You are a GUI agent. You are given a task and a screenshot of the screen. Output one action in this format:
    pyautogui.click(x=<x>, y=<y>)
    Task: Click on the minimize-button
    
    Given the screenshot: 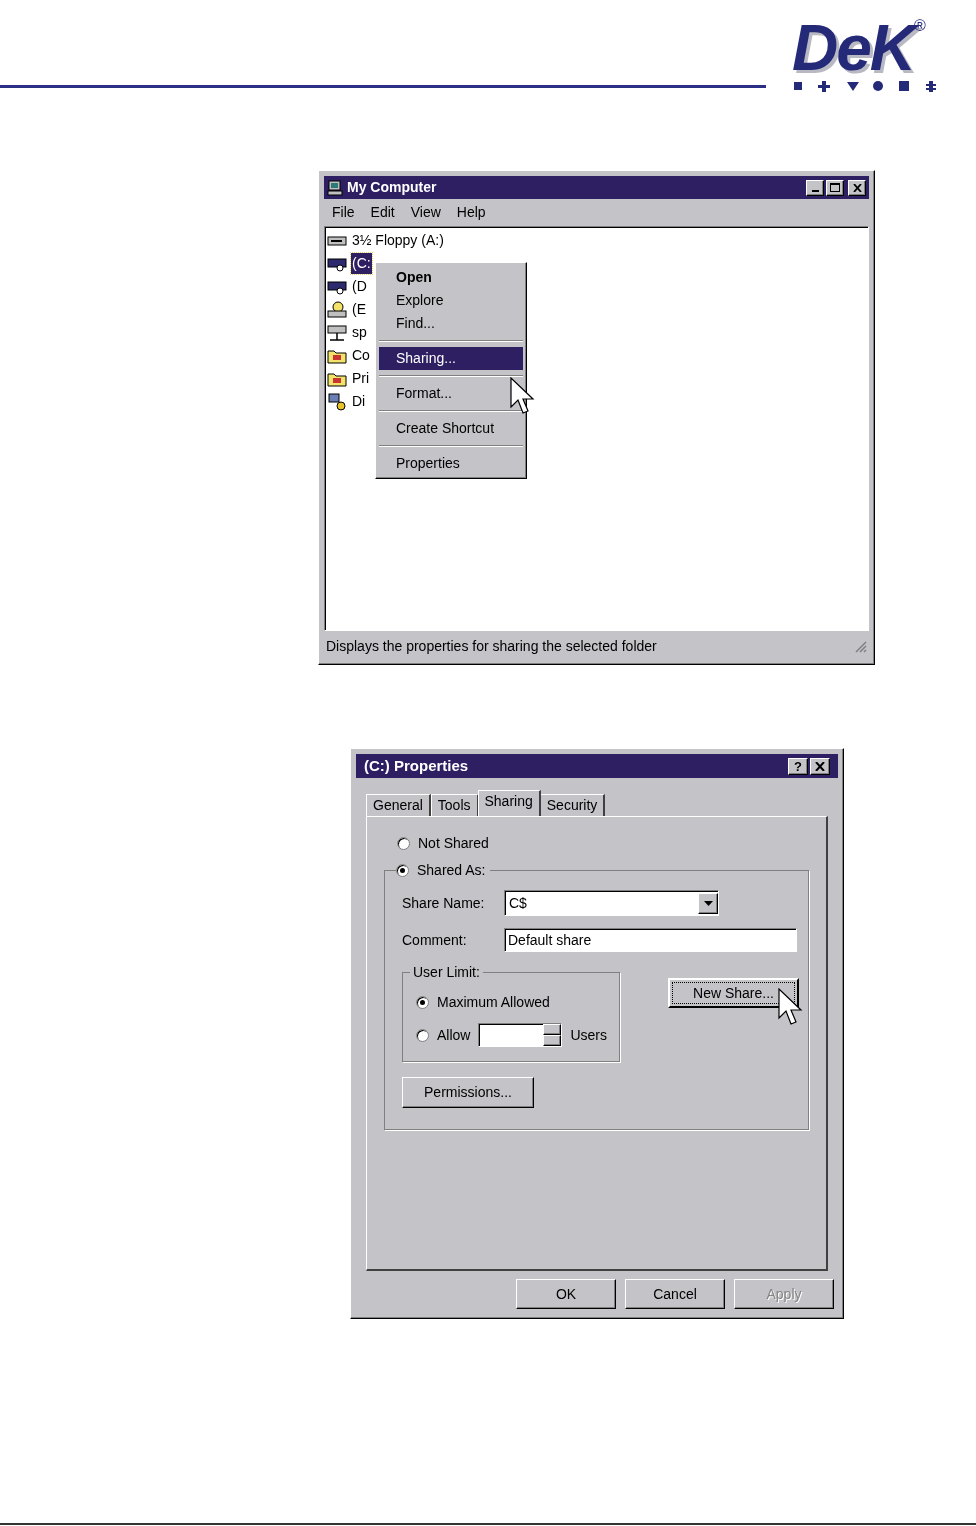 What is the action you would take?
    pyautogui.click(x=815, y=187)
    